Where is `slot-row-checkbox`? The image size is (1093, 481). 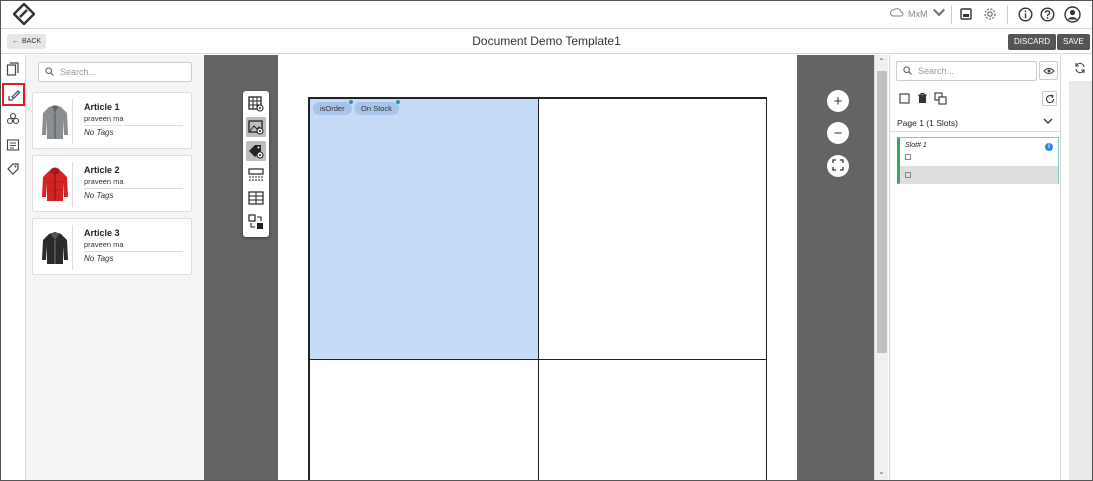
slot-row-checkbox is located at coordinates (908, 175).